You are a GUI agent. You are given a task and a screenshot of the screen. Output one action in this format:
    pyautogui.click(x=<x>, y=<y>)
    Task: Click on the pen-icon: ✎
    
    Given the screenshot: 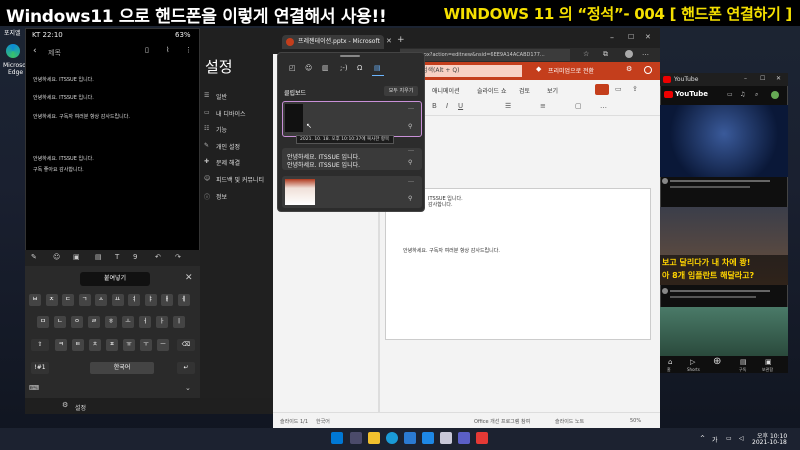 What is the action you would take?
    pyautogui.click(x=34, y=257)
    